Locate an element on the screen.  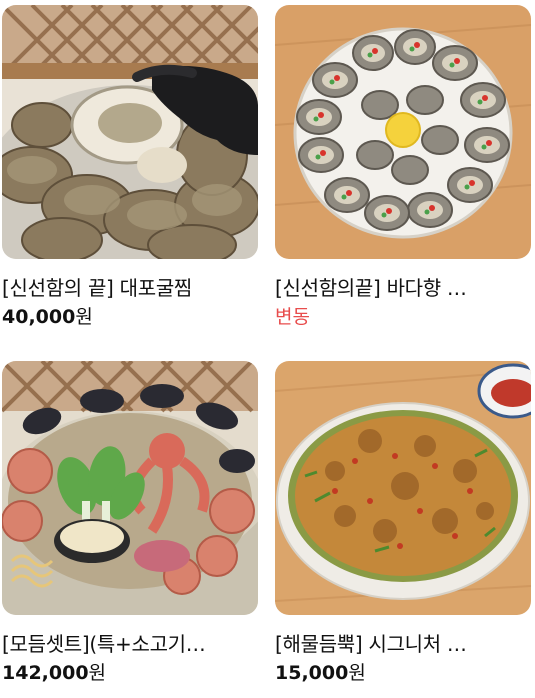
product-price: 변동 is located at coordinates (403, 317).